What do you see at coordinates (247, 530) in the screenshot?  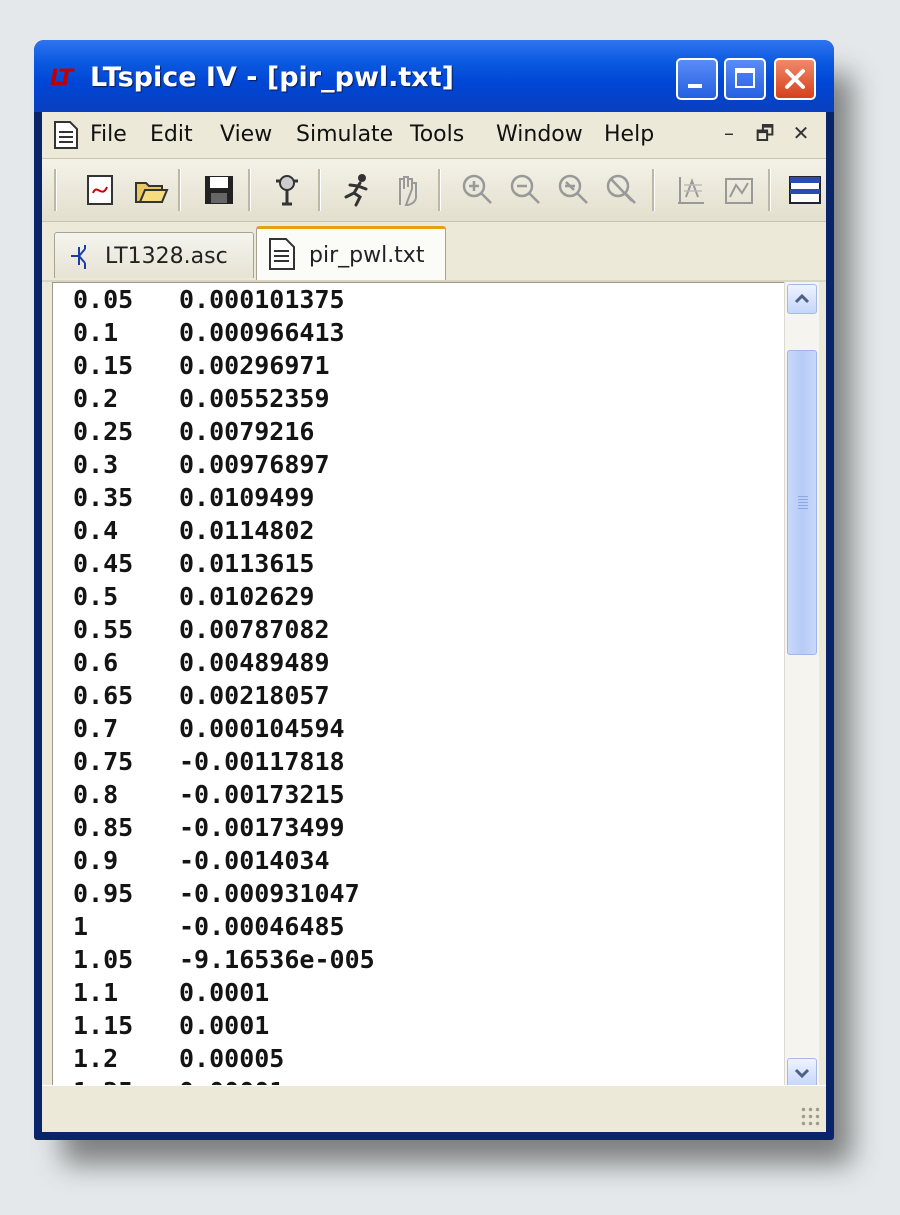 I see `amplitude-value: 0.0114802` at bounding box center [247, 530].